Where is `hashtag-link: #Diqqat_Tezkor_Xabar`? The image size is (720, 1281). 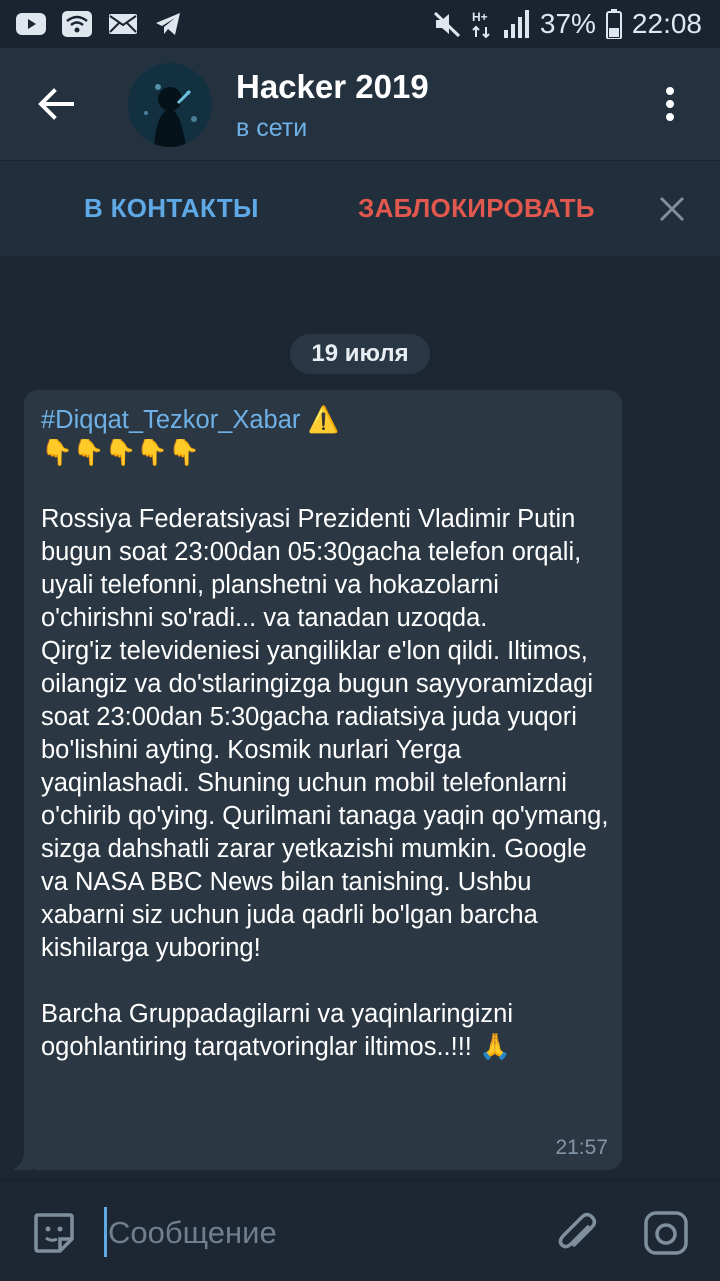
hashtag-link: #Diqqat_Tezkor_Xabar is located at coordinates (170, 420).